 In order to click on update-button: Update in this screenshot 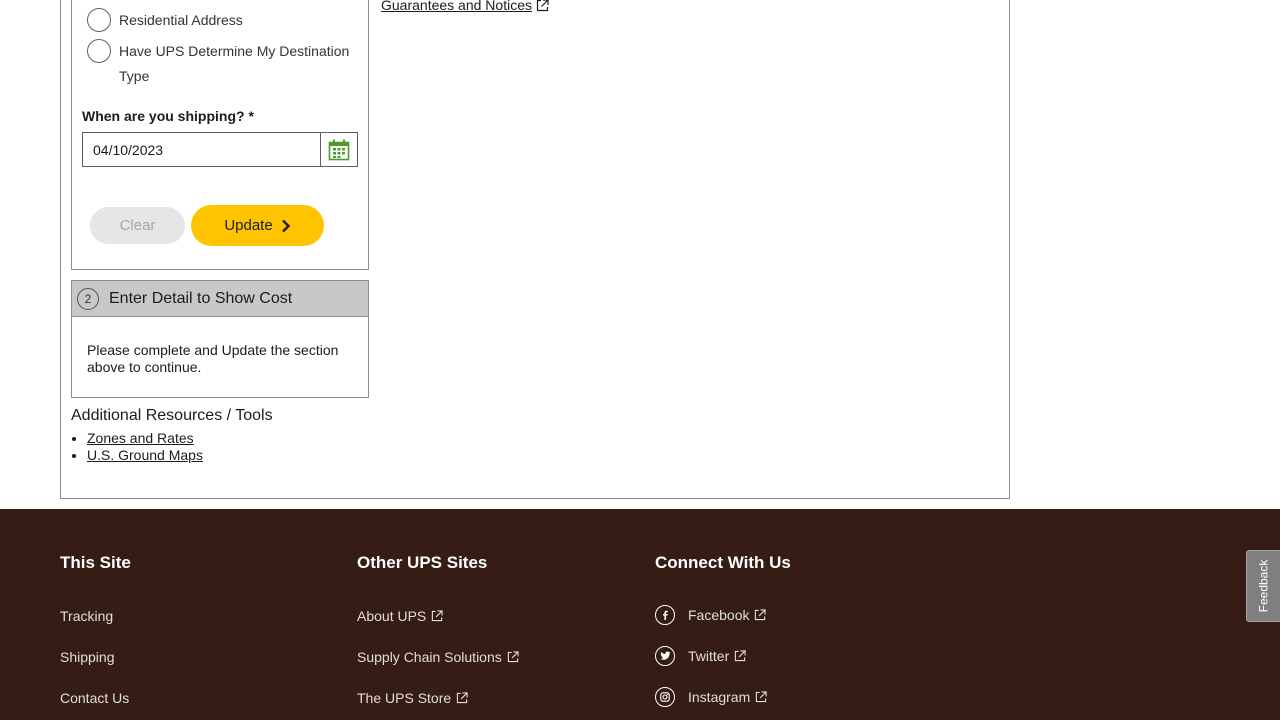, I will do `click(257, 225)`.